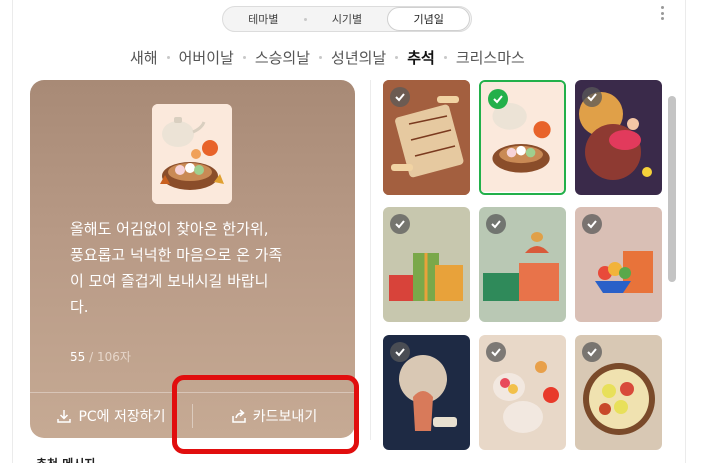  What do you see at coordinates (65, 459) in the screenshot?
I see `recommended-messages-heading: 추천 메시지` at bounding box center [65, 459].